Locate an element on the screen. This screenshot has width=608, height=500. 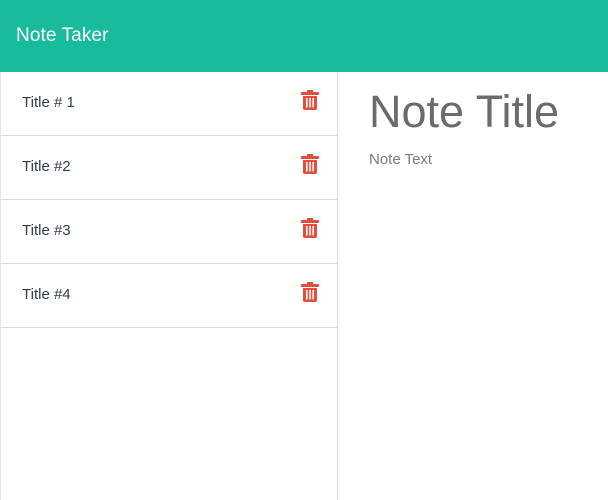
note-list-item: Title #2 is located at coordinates (169, 168).